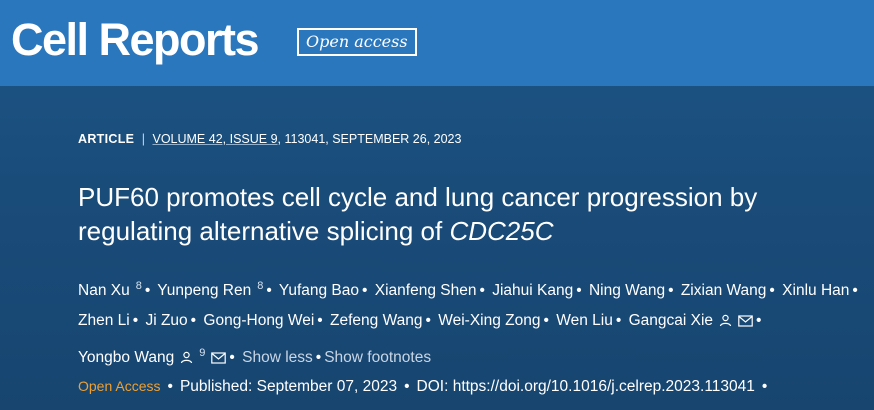 This screenshot has width=874, height=410. What do you see at coordinates (627, 290) in the screenshot?
I see `author-name: Ning Wang` at bounding box center [627, 290].